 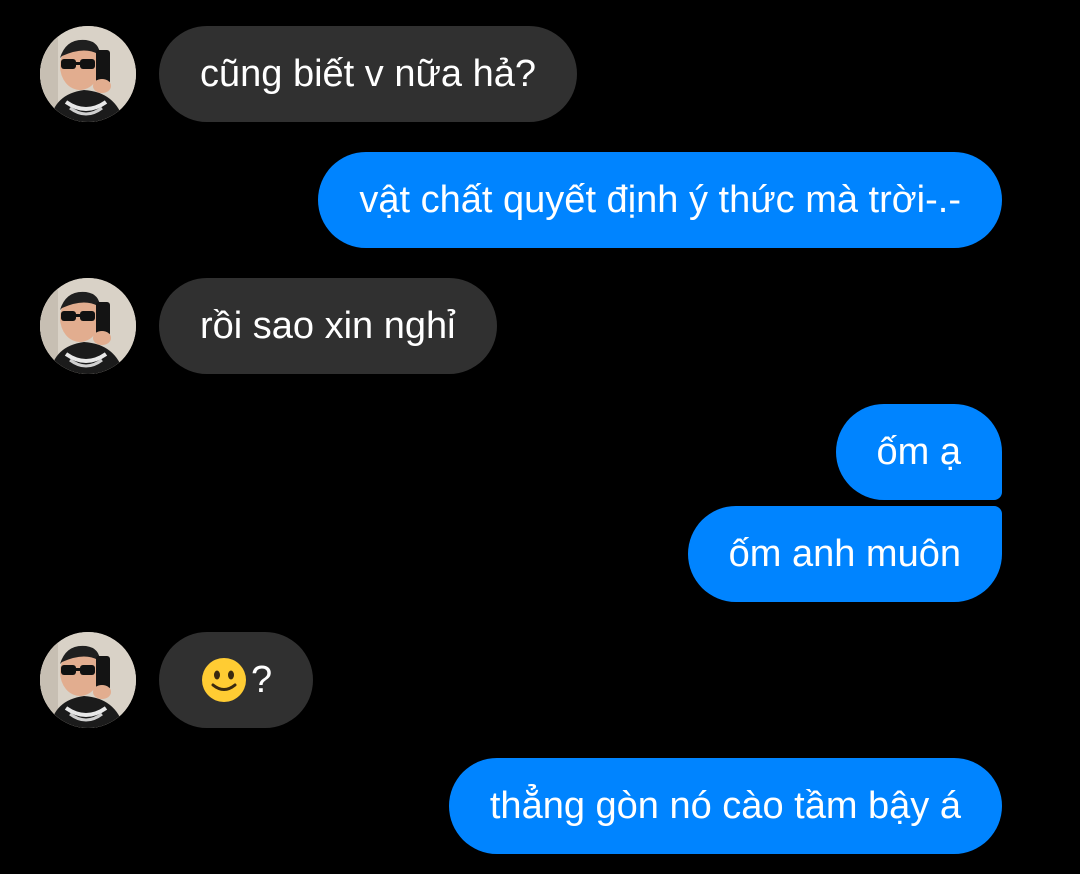 I want to click on message-bubble-incoming: rồi sao xin nghỉ, so click(x=328, y=326).